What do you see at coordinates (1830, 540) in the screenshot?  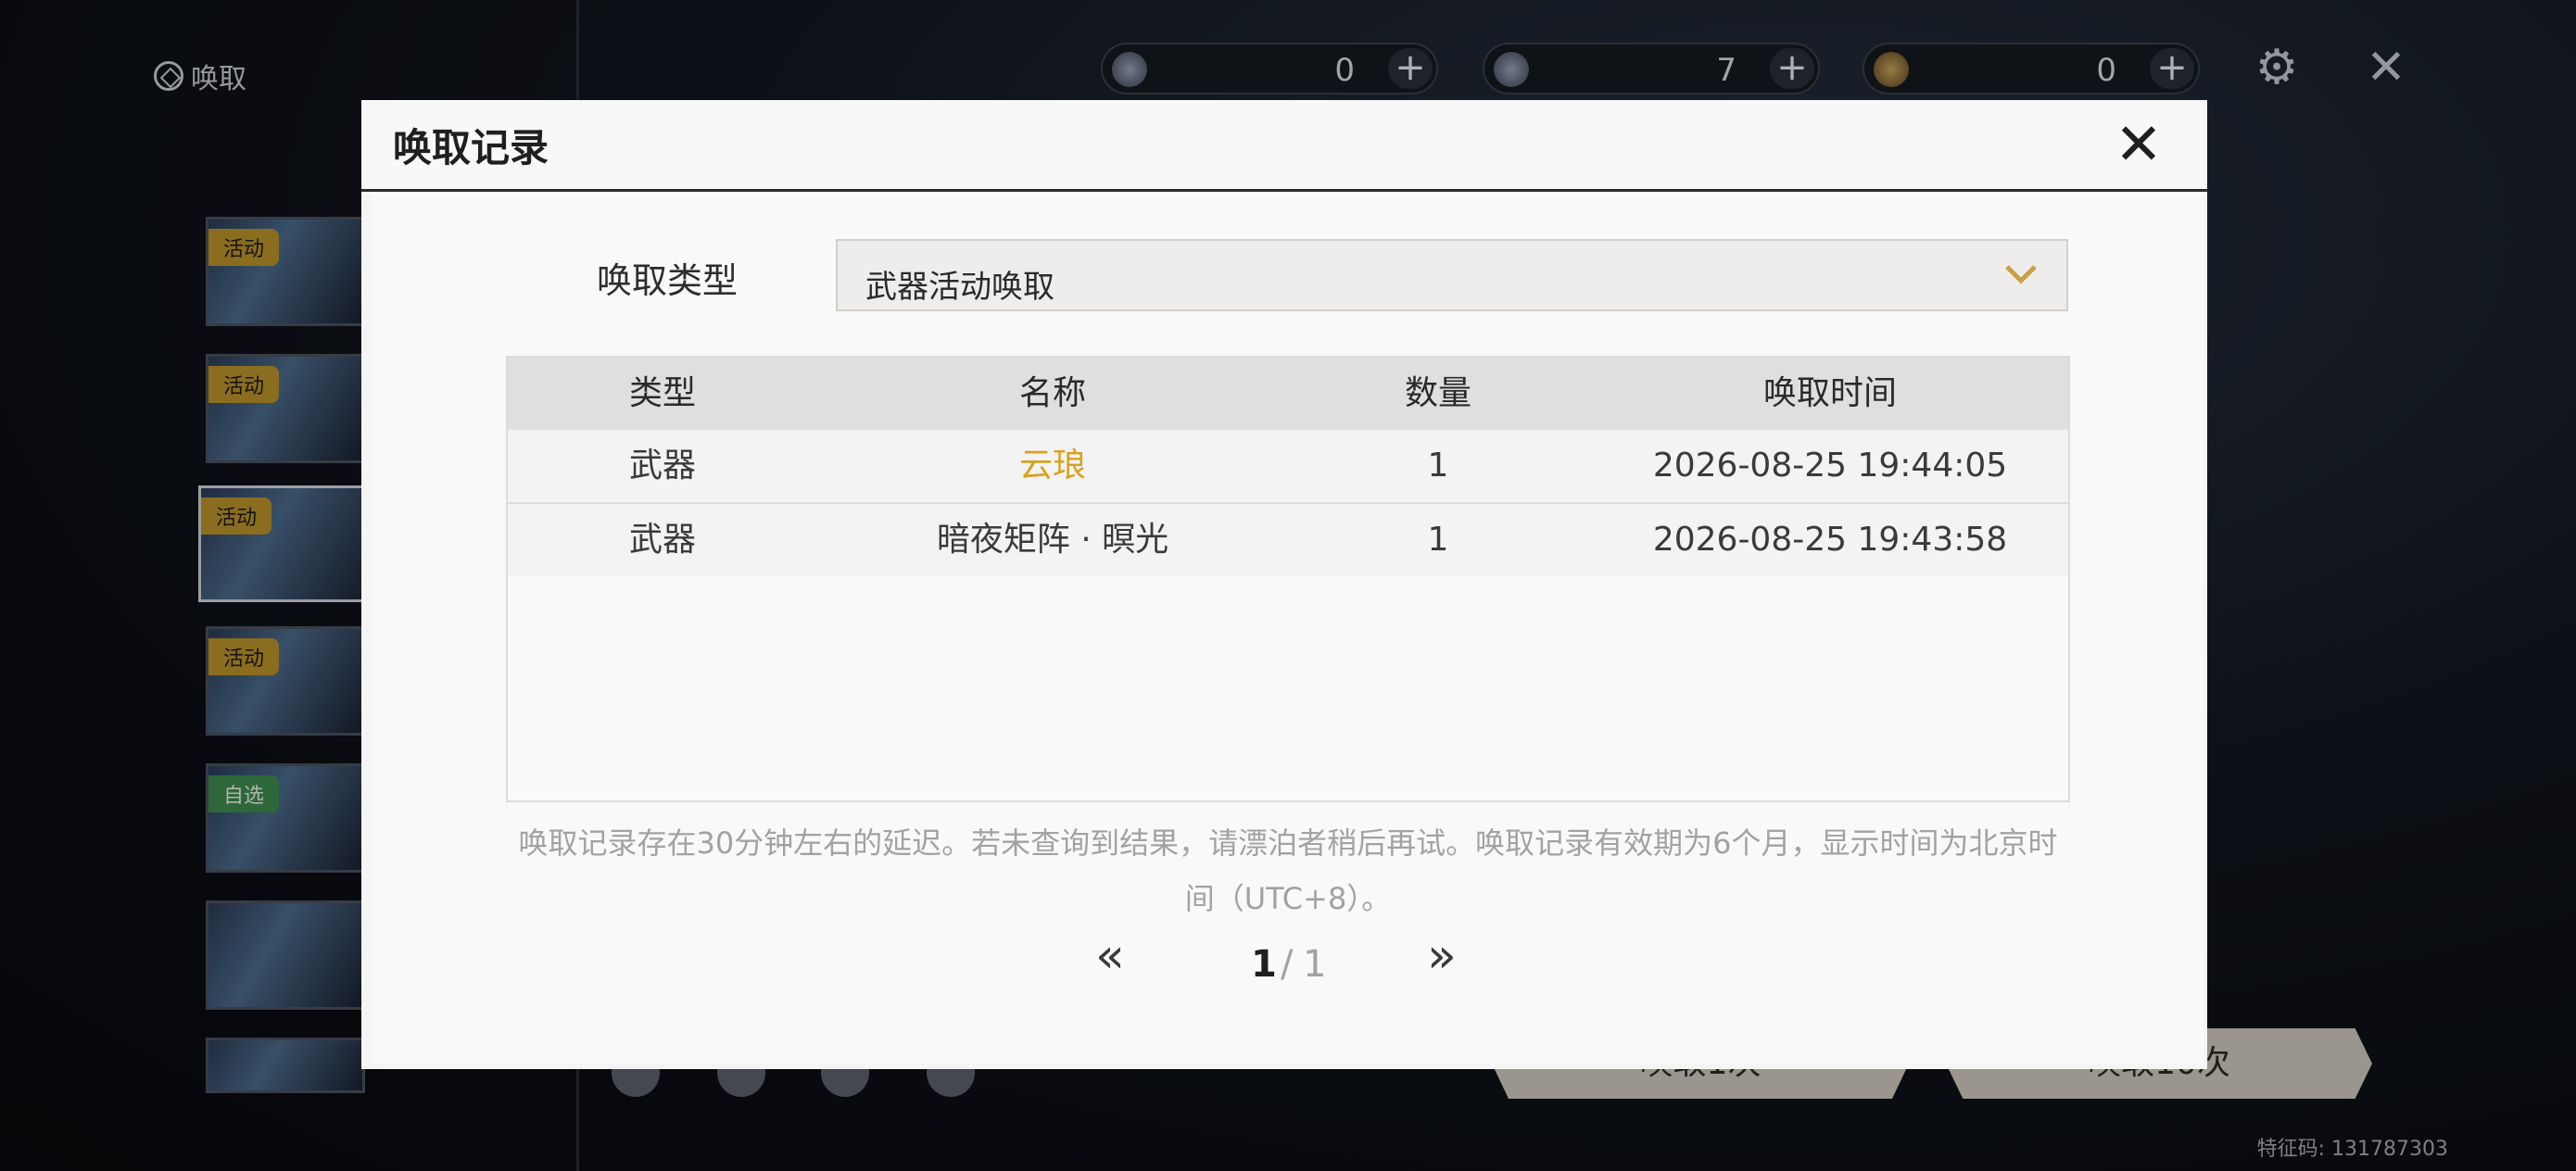 I see `cell-time: 2026-08-25 19:43:58` at bounding box center [1830, 540].